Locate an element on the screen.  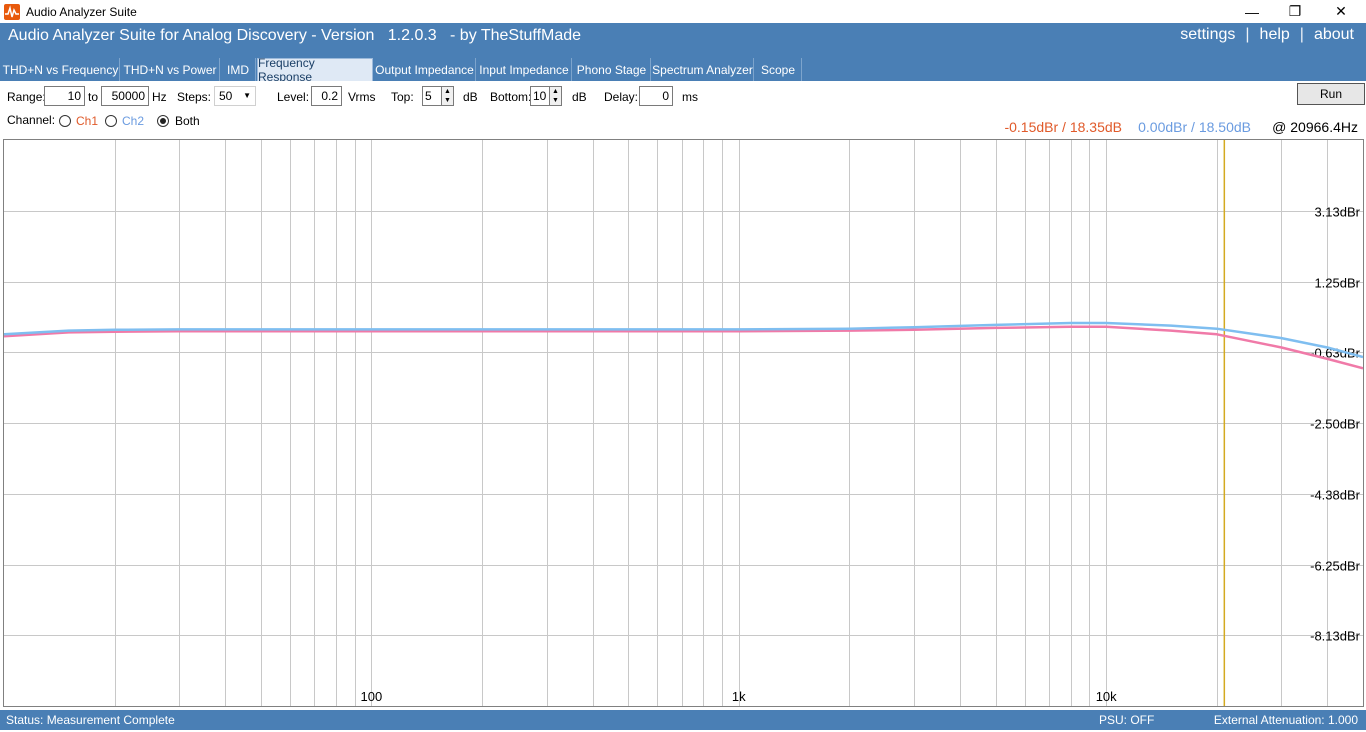
bottom-stepper: ▲ ▼ is located at coordinates (556, 96).